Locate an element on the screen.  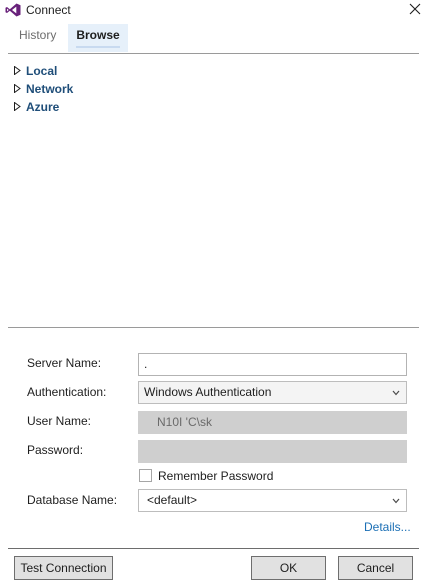
remember-password-label: Remember Password is located at coordinates (216, 476).